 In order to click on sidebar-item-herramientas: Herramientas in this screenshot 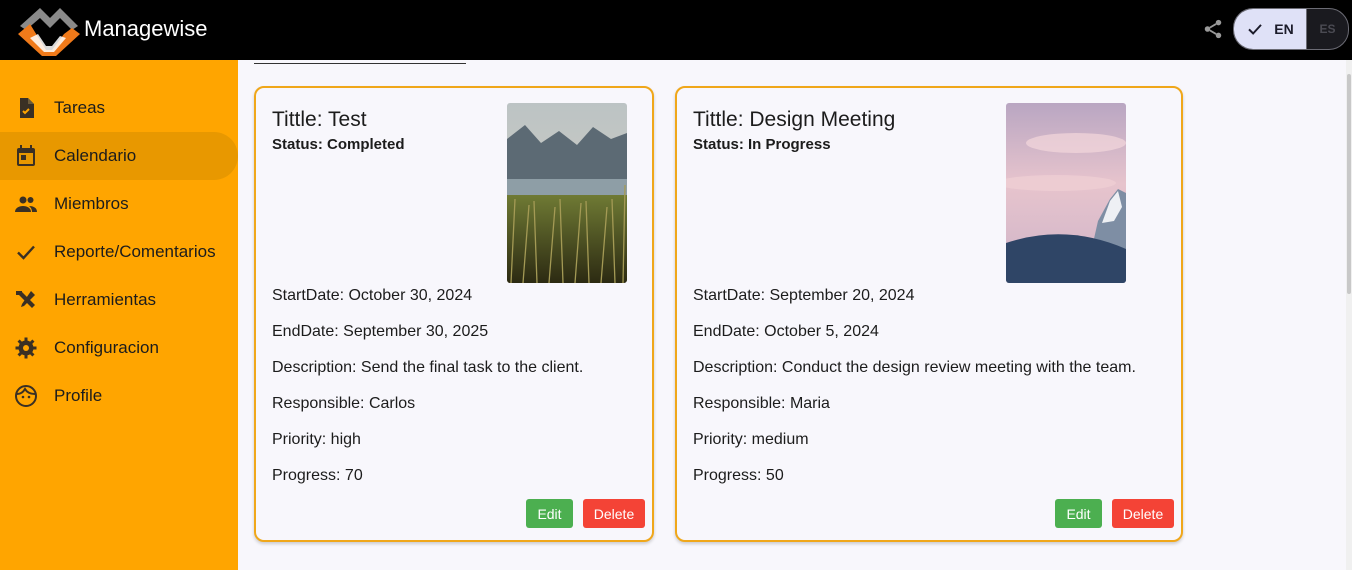, I will do `click(119, 300)`.